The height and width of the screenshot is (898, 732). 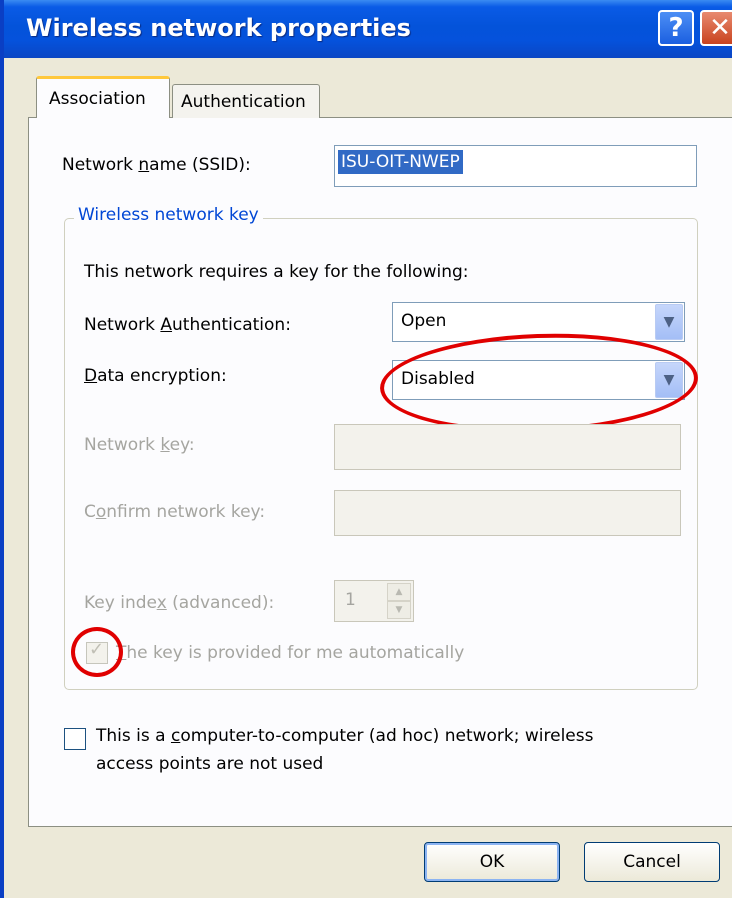 I want to click on spin-buttons: ▲ ▼, so click(x=399, y=601).